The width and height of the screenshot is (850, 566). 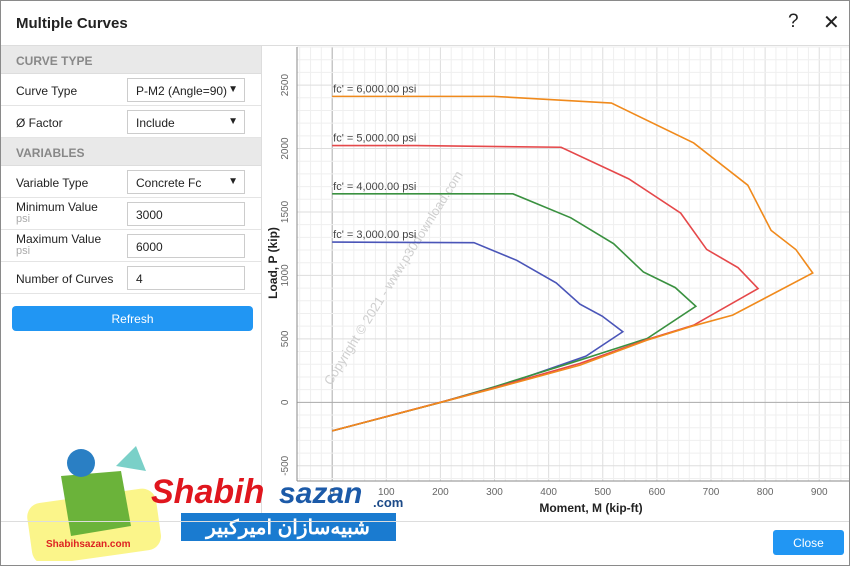 What do you see at coordinates (388, 502) in the screenshot?
I see `svg-text: .com` at bounding box center [388, 502].